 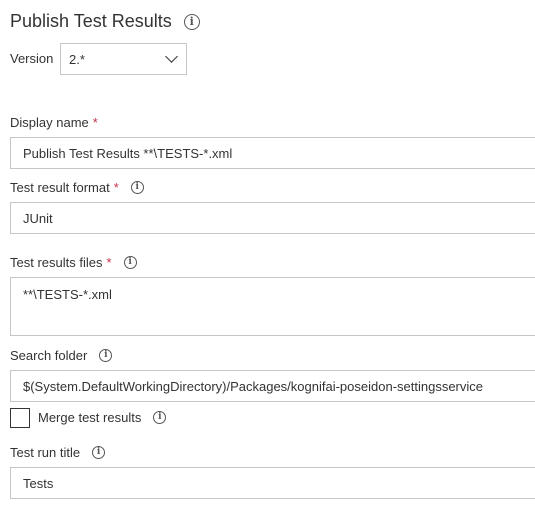 I want to click on display-name-input: Publish Test Results **\TESTS-*.xml, so click(x=272, y=153).